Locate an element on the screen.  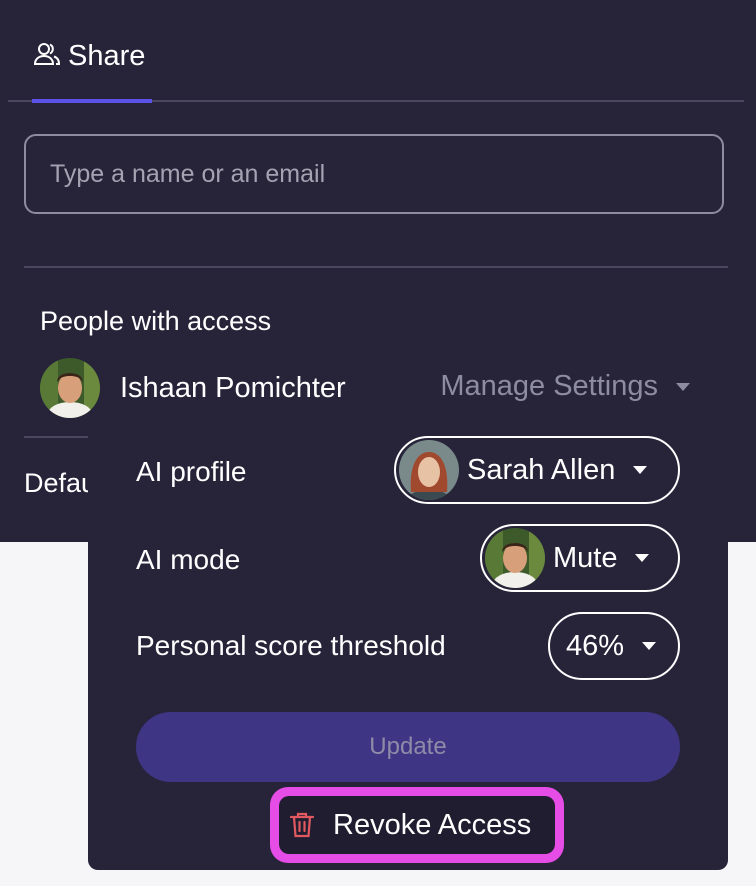
tab-active-indicator is located at coordinates (92, 101).